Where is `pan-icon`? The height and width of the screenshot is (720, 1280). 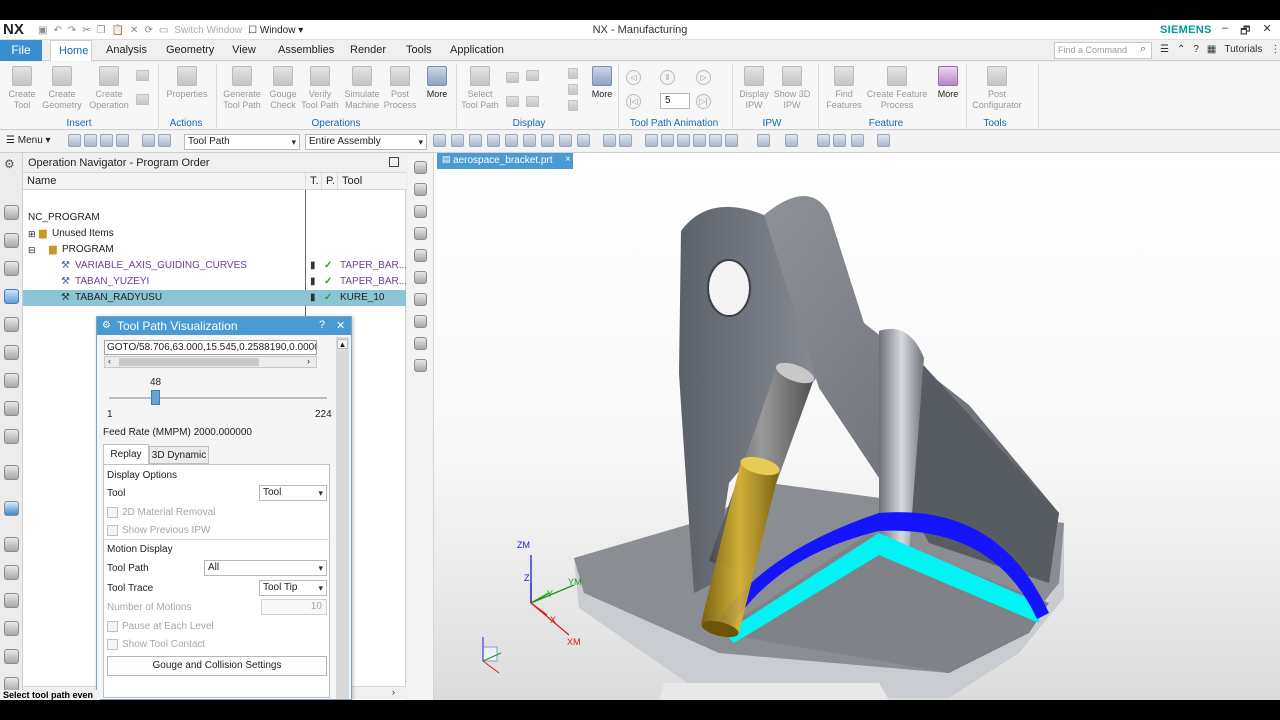 pan-icon is located at coordinates (683, 140).